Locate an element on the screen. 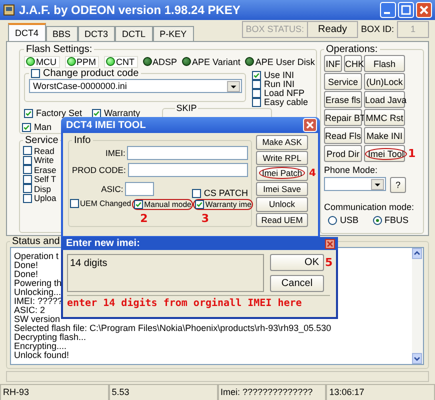 The image size is (435, 400). radio-label: USB is located at coordinates (349, 220).